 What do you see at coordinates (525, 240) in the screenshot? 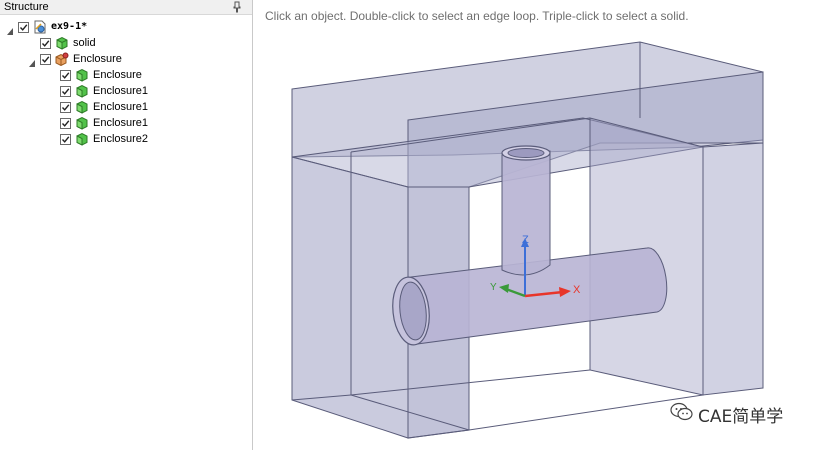
I see `triad-z-label: Z` at bounding box center [525, 240].